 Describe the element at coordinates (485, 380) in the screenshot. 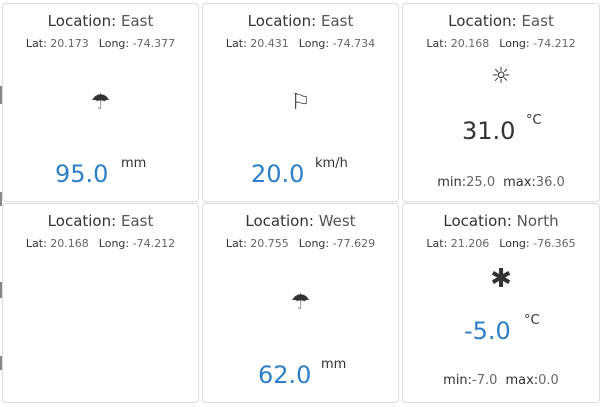

I see `min-value: -7.0` at that location.